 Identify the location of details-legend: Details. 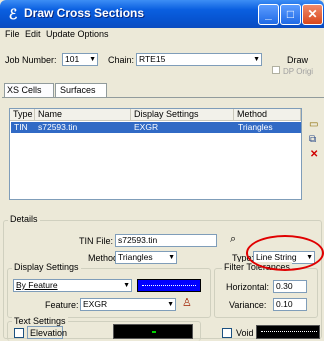
(24, 219).